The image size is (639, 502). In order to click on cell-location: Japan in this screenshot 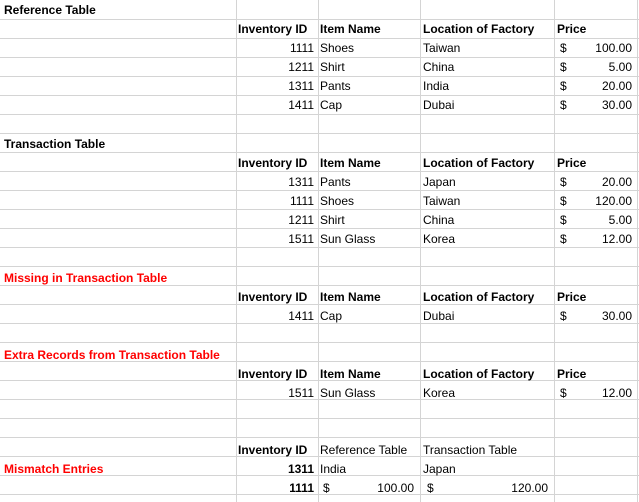, I will do `click(439, 182)`.